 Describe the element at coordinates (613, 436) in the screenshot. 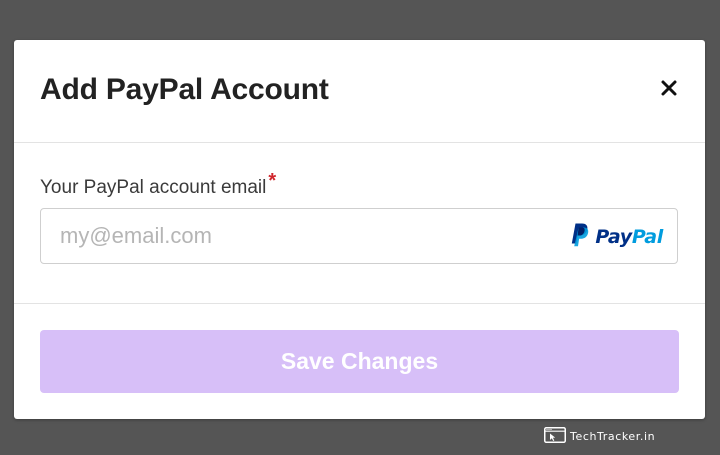

I see `watermark-text: TechTracker.in` at that location.